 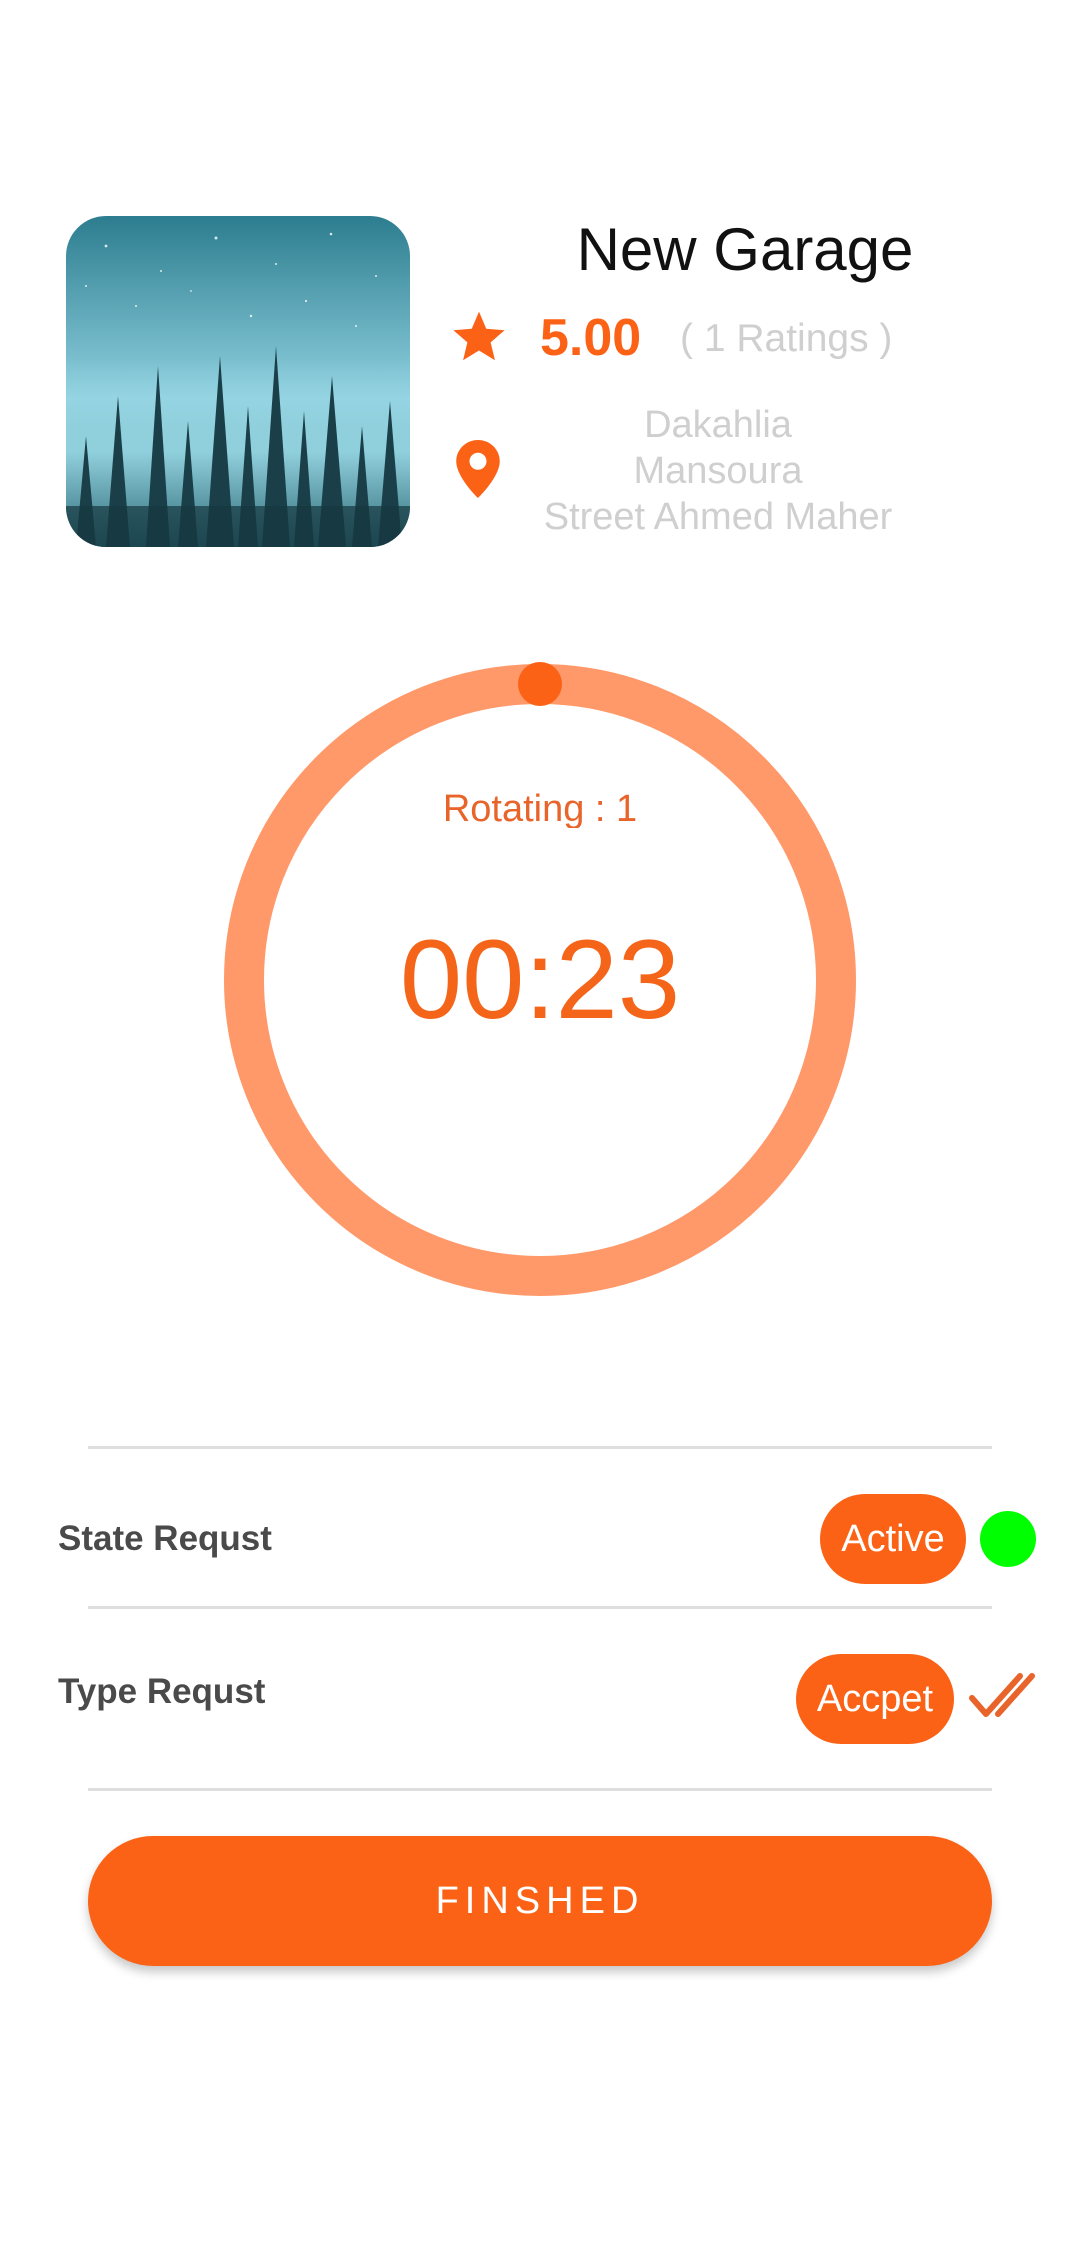 I want to click on garage-name: New Garage, so click(x=745, y=249).